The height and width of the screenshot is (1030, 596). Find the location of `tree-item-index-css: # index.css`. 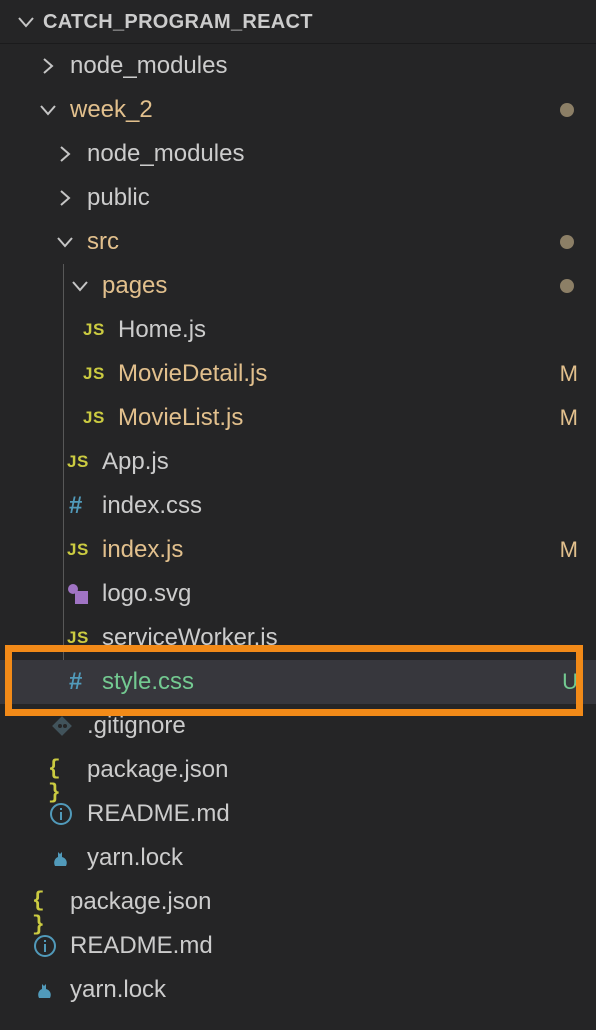

tree-item-index-css: # index.css is located at coordinates (298, 506).